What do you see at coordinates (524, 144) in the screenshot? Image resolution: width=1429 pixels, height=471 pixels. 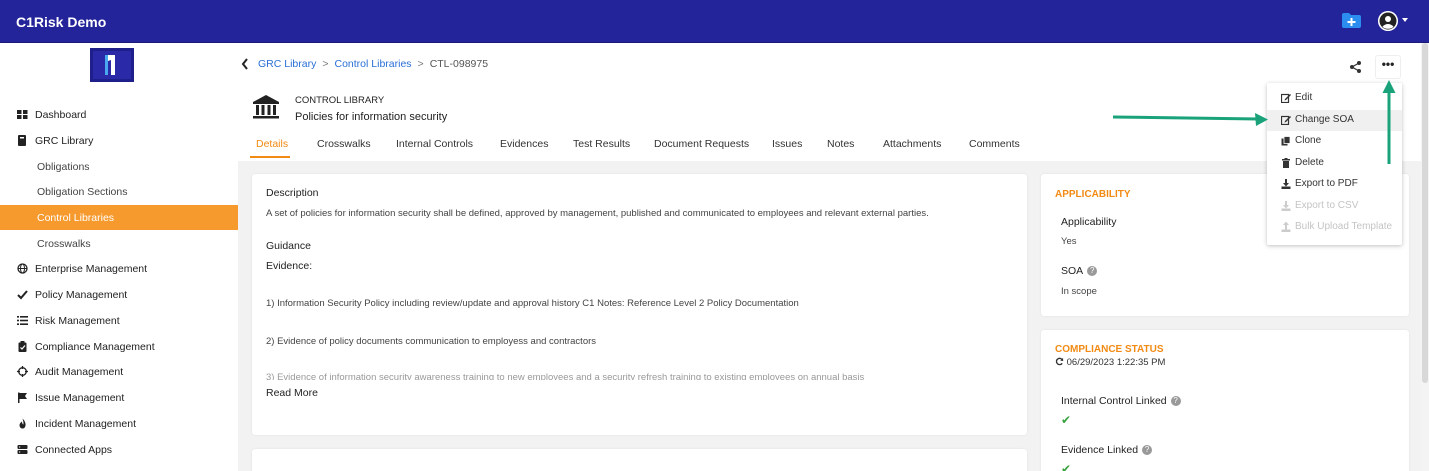 I see `tab-evidences: Evidences` at bounding box center [524, 144].